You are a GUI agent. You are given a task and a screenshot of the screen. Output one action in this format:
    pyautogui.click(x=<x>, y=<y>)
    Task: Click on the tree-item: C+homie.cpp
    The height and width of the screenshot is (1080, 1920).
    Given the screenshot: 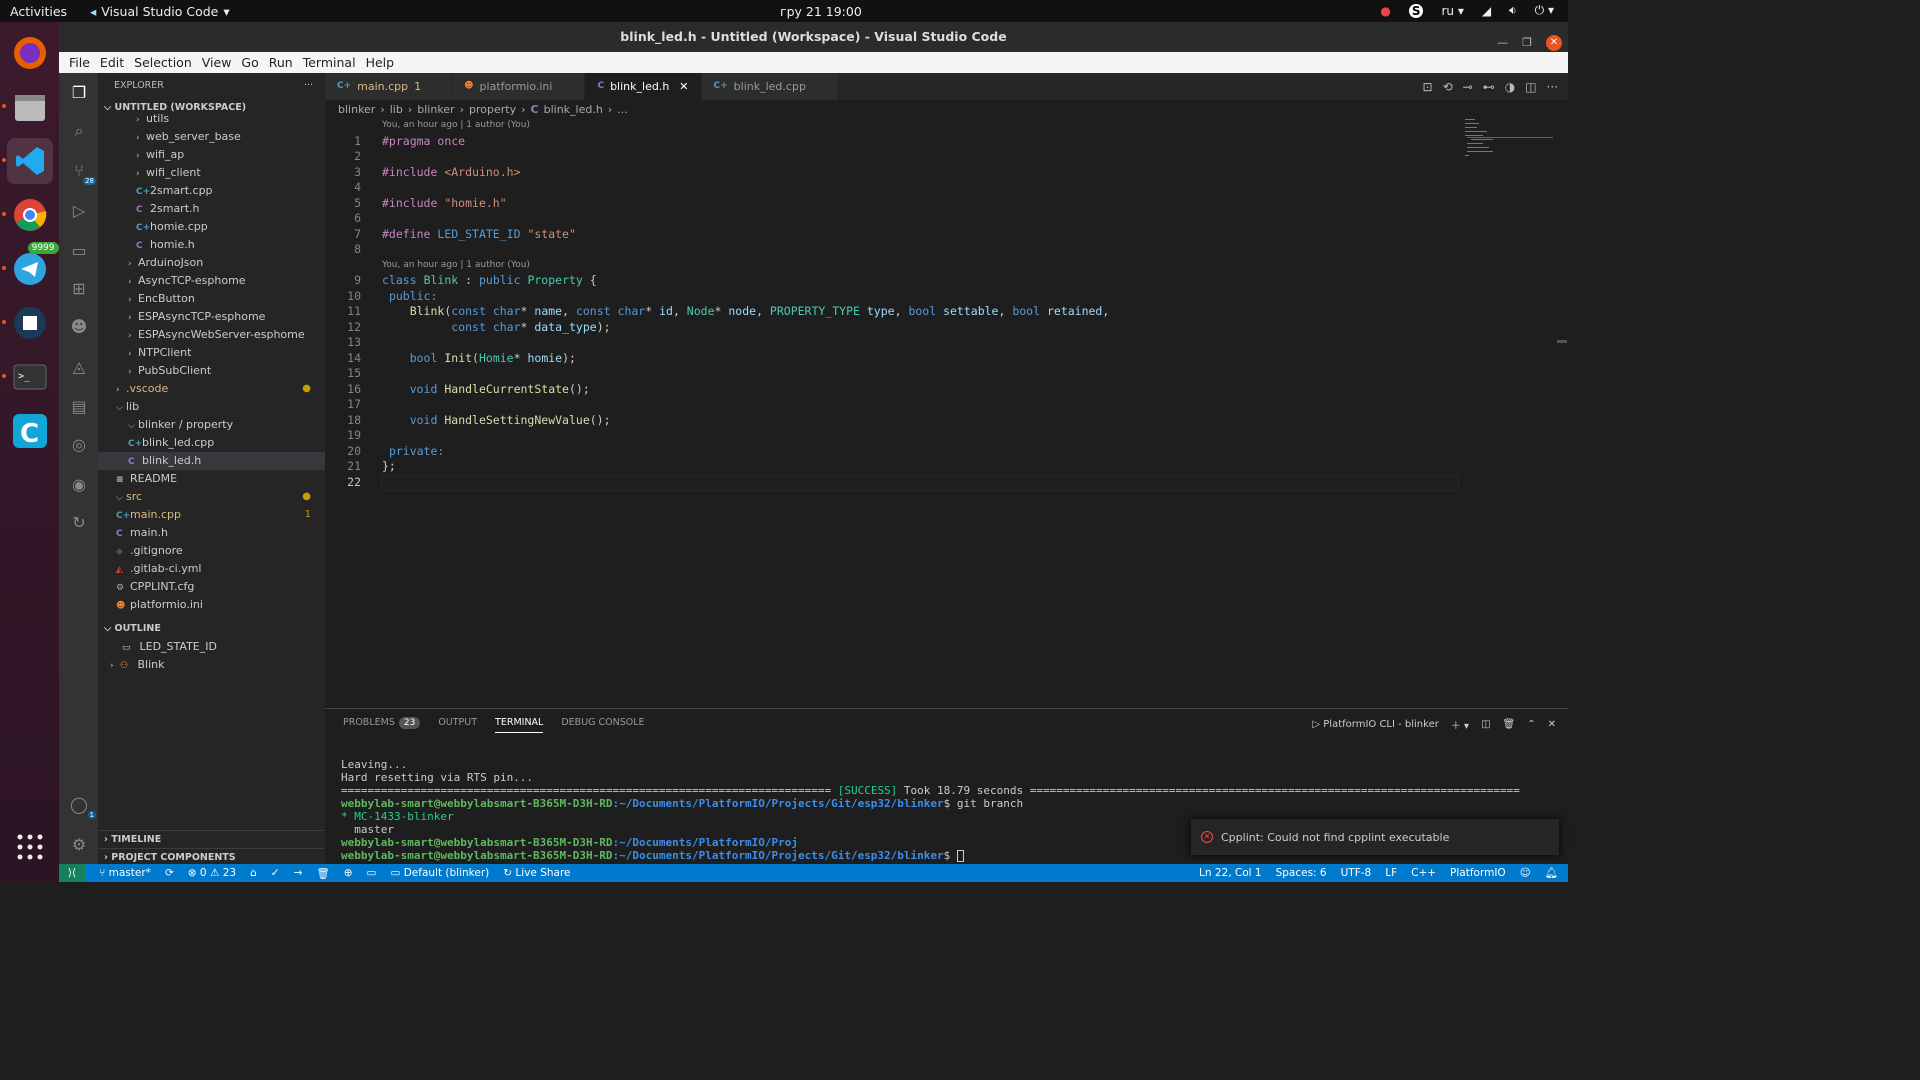 What is the action you would take?
    pyautogui.click(x=211, y=227)
    